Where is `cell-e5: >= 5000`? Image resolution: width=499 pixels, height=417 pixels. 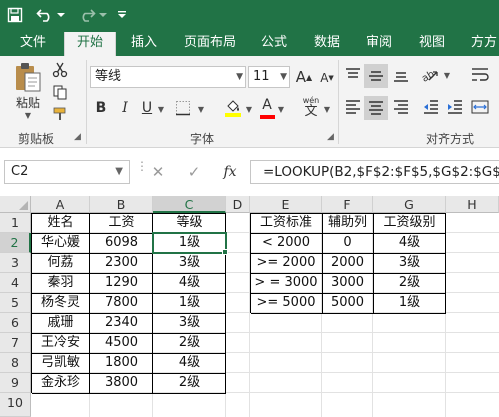 cell-e5: >= 5000 is located at coordinates (286, 303).